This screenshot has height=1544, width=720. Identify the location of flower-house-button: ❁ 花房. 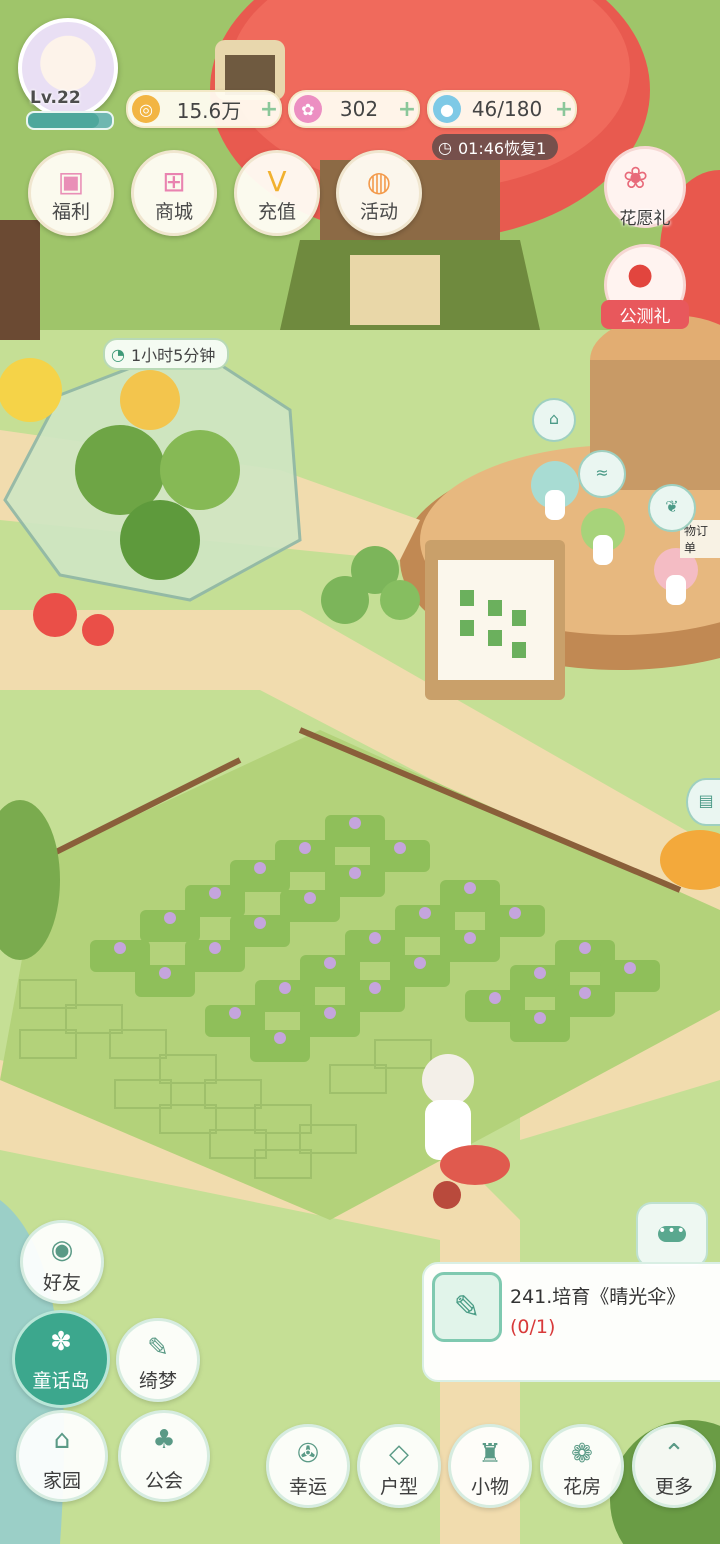
(582, 1466).